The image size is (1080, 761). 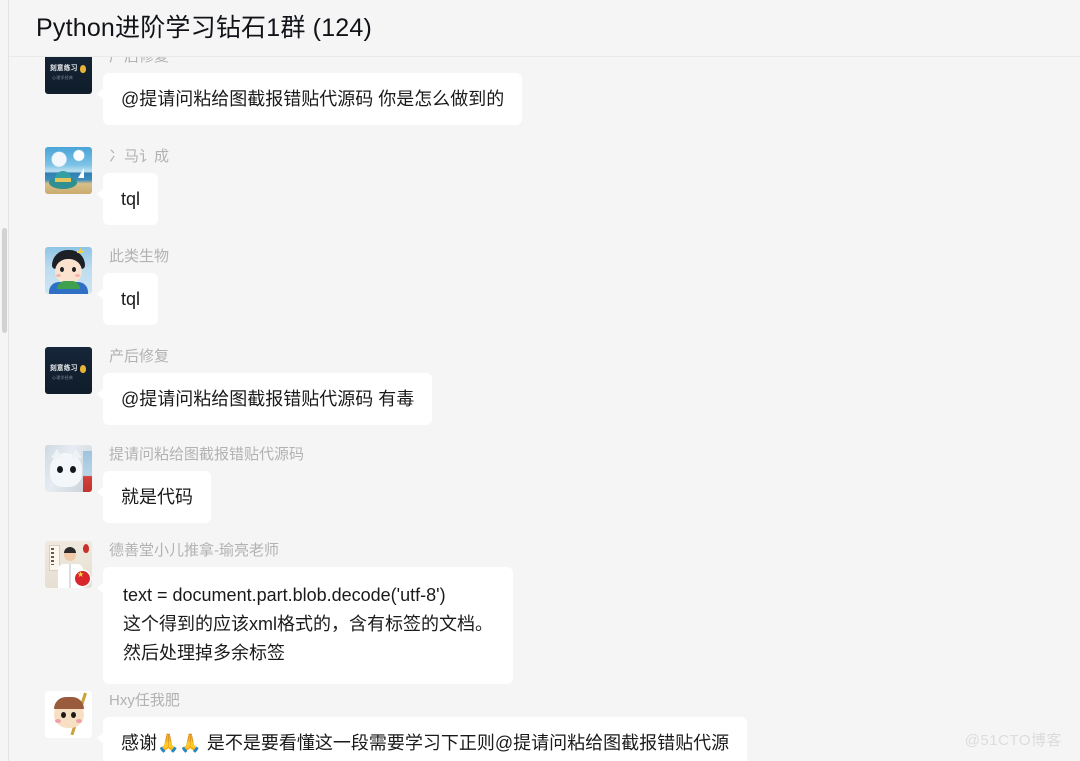 I want to click on avatar-badge-icon, so click(x=82, y=578).